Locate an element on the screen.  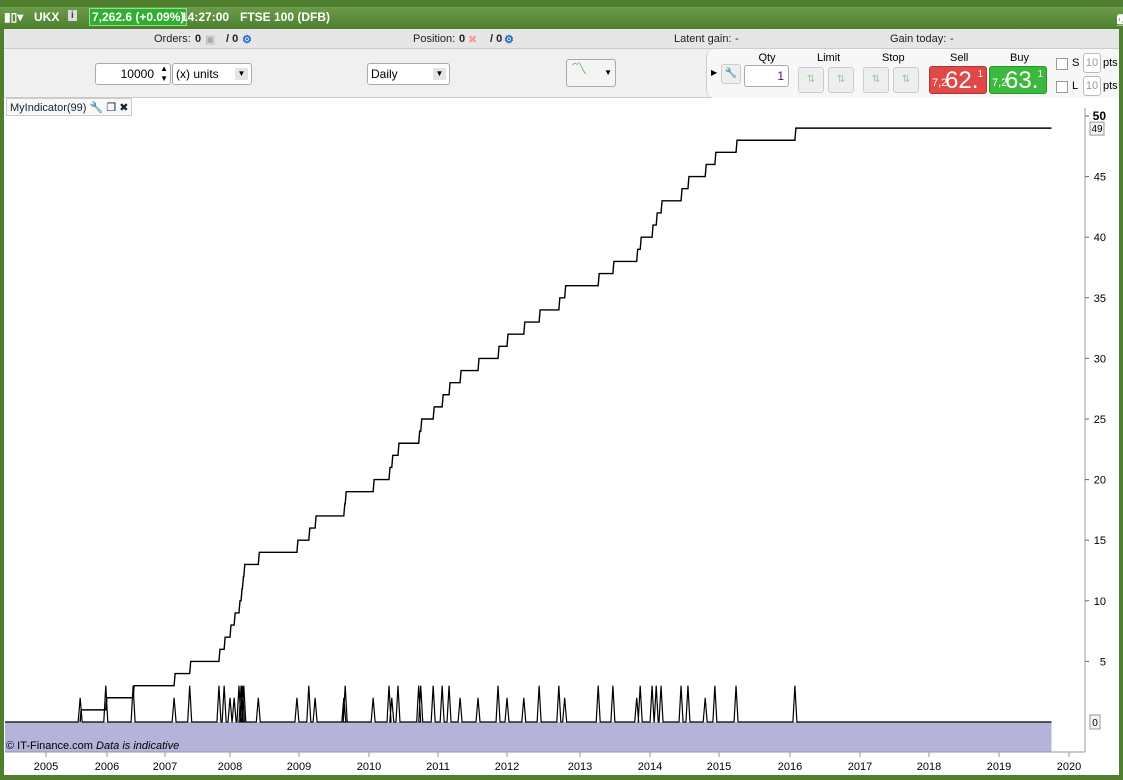
buy-sup: 1 is located at coordinates (1040, 74).